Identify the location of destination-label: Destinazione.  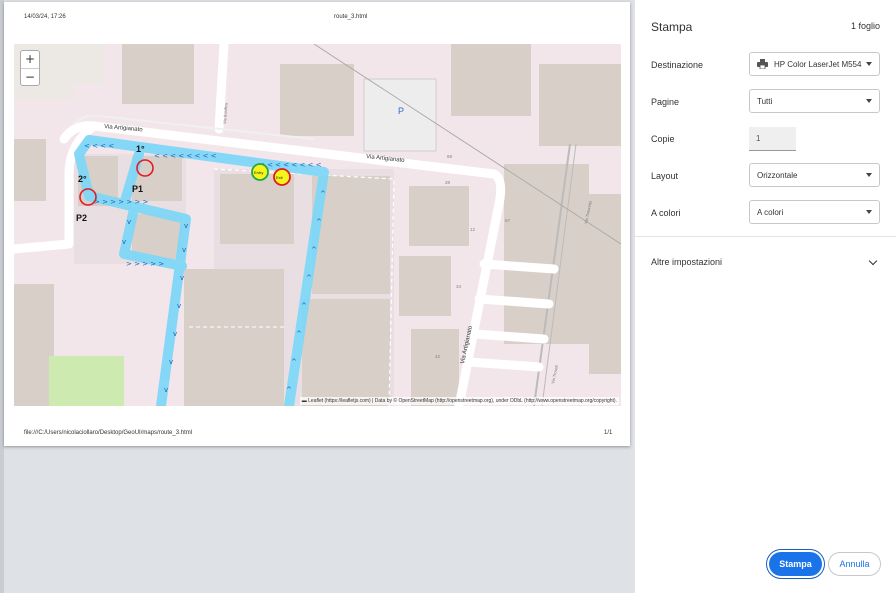
(677, 65).